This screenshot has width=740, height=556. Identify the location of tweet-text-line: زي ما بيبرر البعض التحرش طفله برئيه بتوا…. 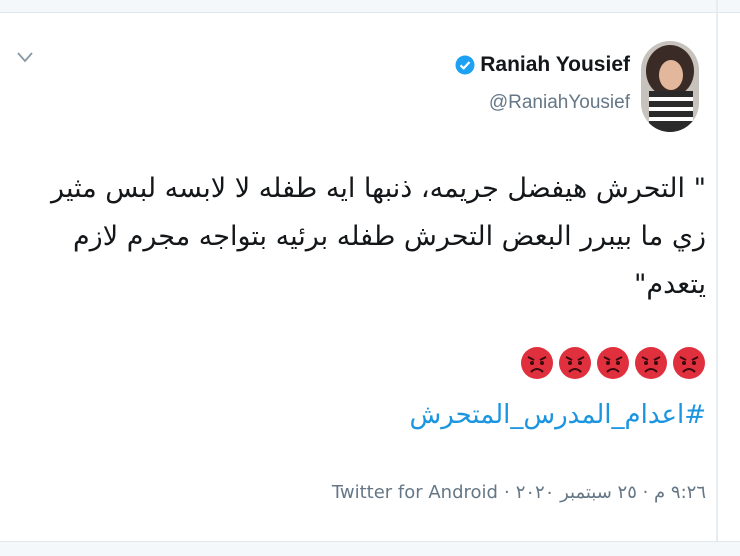
(389, 236).